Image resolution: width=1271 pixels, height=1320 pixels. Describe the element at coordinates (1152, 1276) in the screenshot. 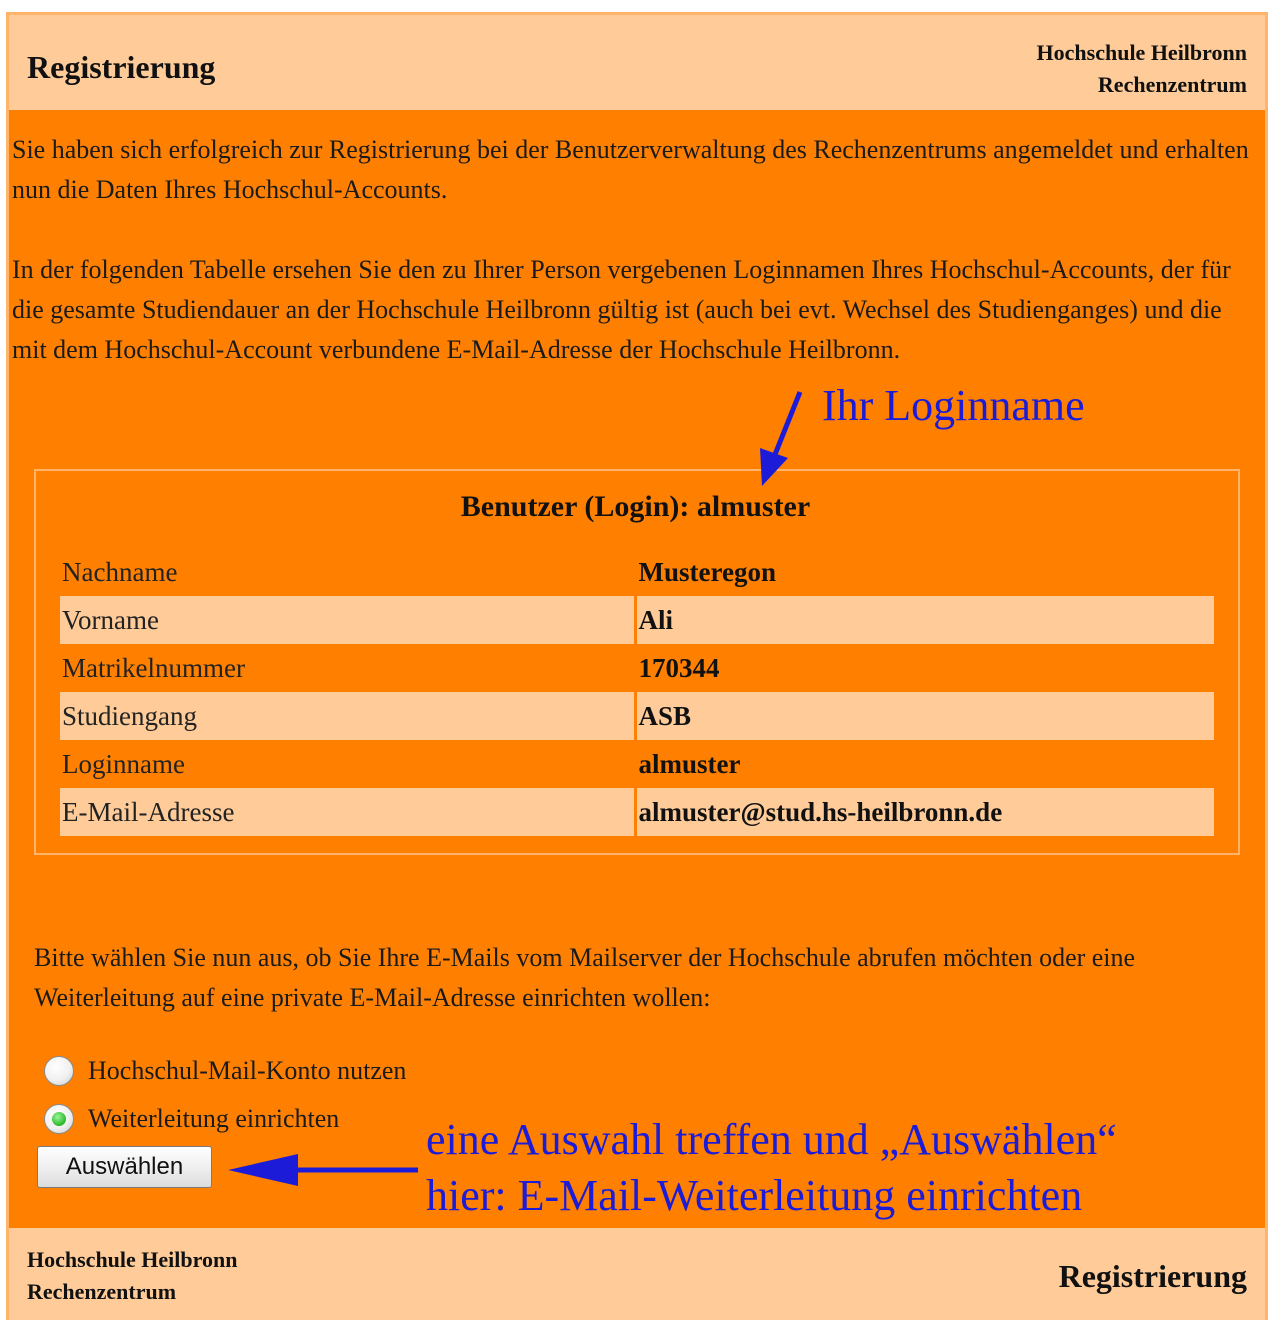

I see `footer-title: Registrierung` at that location.